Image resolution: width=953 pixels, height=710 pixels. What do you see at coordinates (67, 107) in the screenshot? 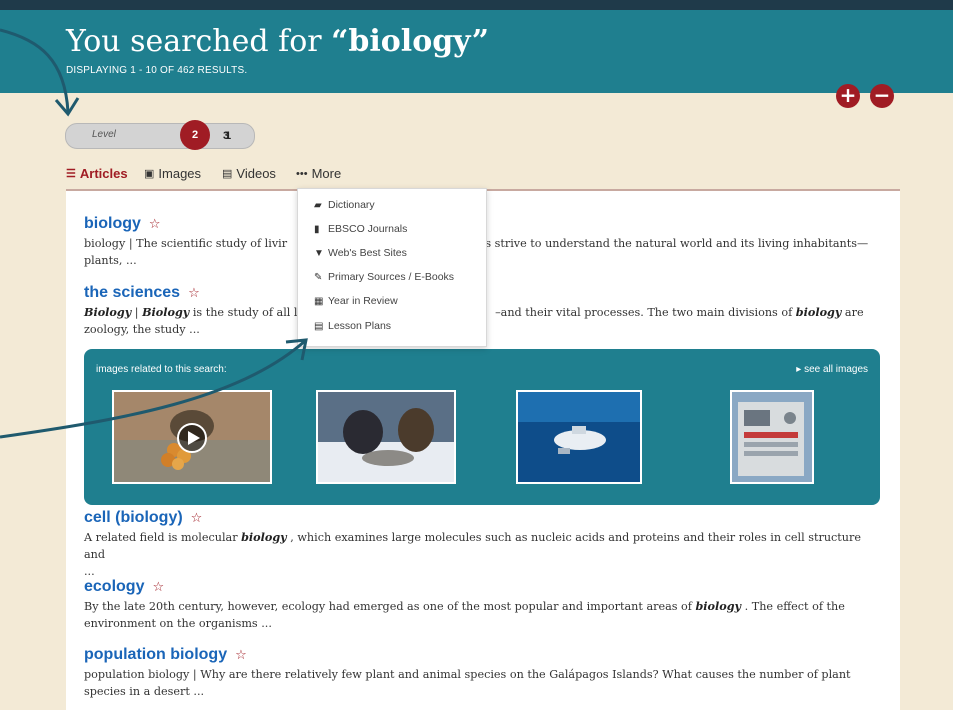
I see `arrowhead-icon` at bounding box center [67, 107].